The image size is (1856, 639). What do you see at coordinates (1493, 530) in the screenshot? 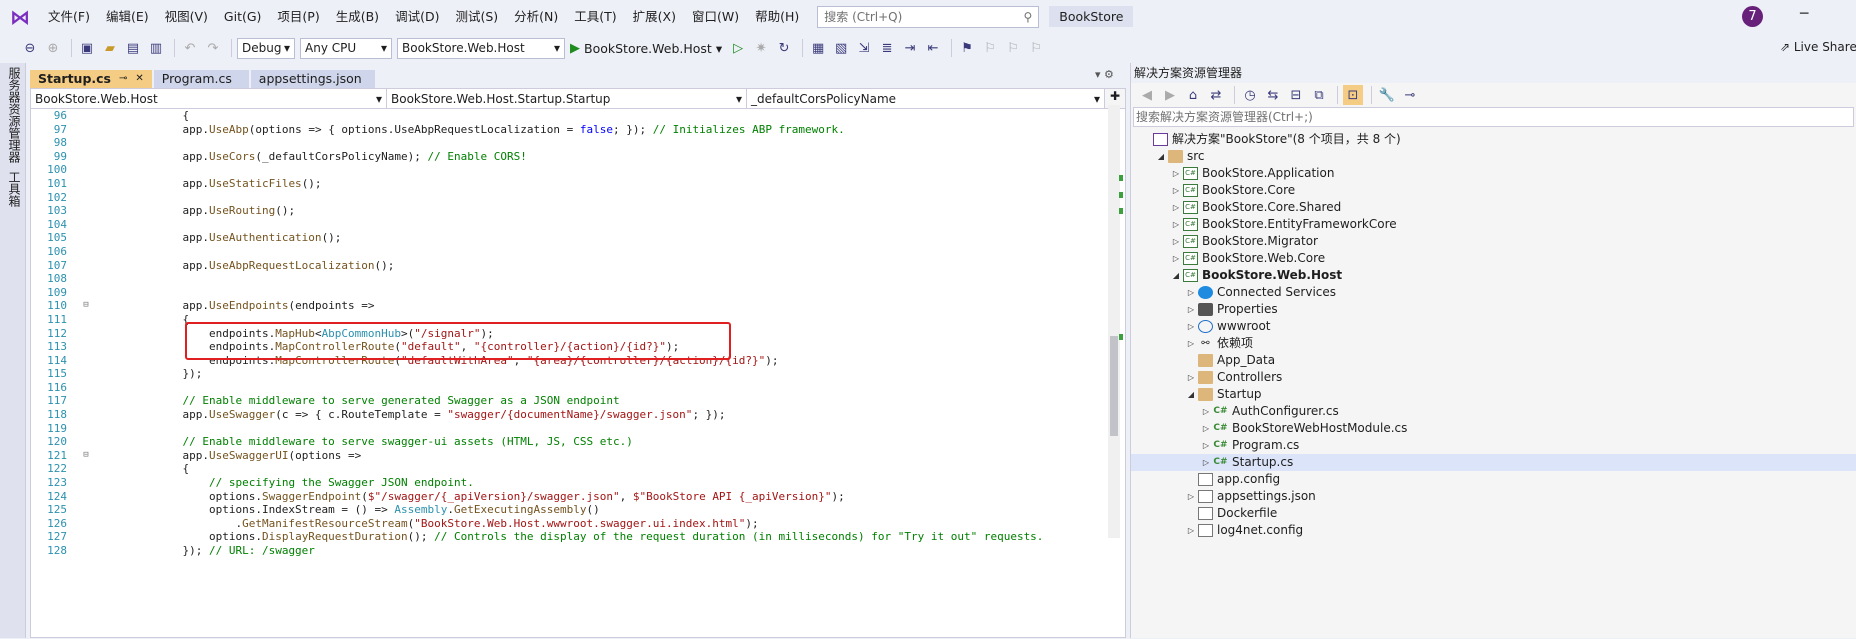
I see `tree-node: ▷ log4net.config` at bounding box center [1493, 530].